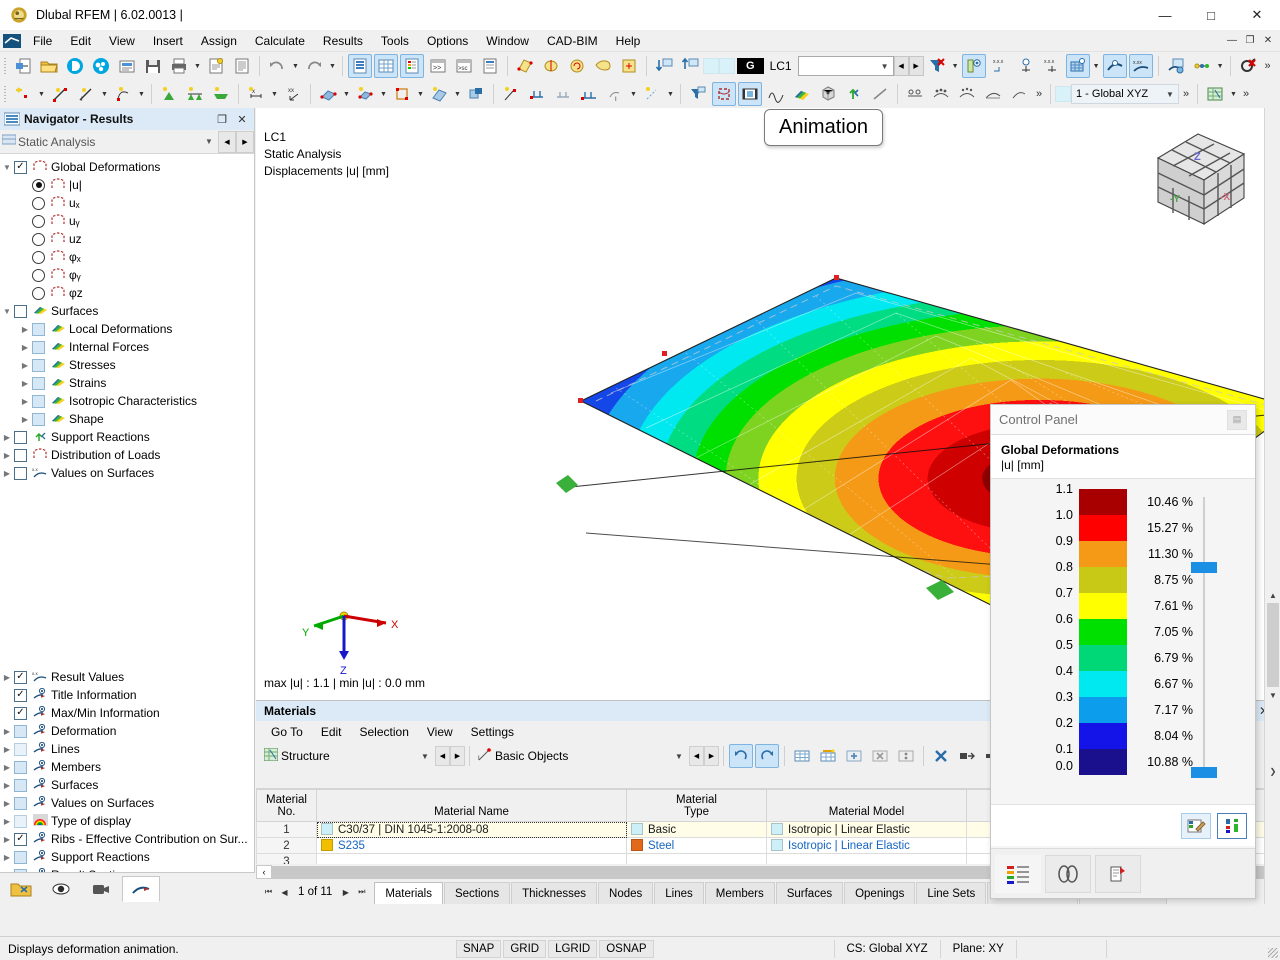  Describe the element at coordinates (1000, 66) in the screenshot. I see `result-values-icon: x.x.x` at that location.